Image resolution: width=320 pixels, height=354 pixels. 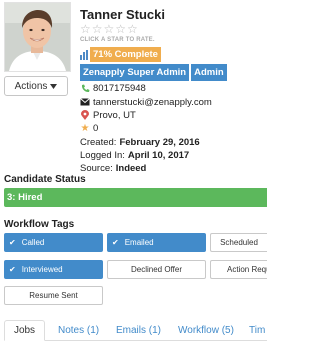 I want to click on candidate-status-heading: Candidate Status, so click(x=45, y=179).